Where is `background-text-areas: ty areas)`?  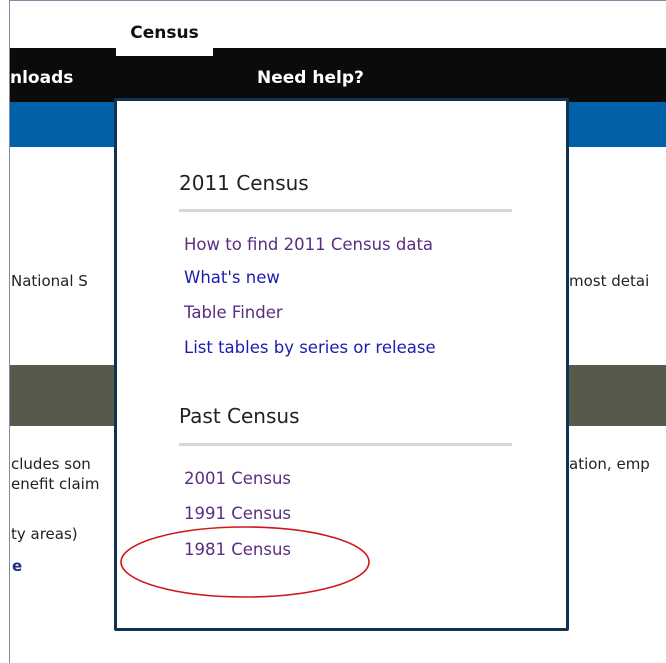 background-text-areas: ty areas) is located at coordinates (44, 534).